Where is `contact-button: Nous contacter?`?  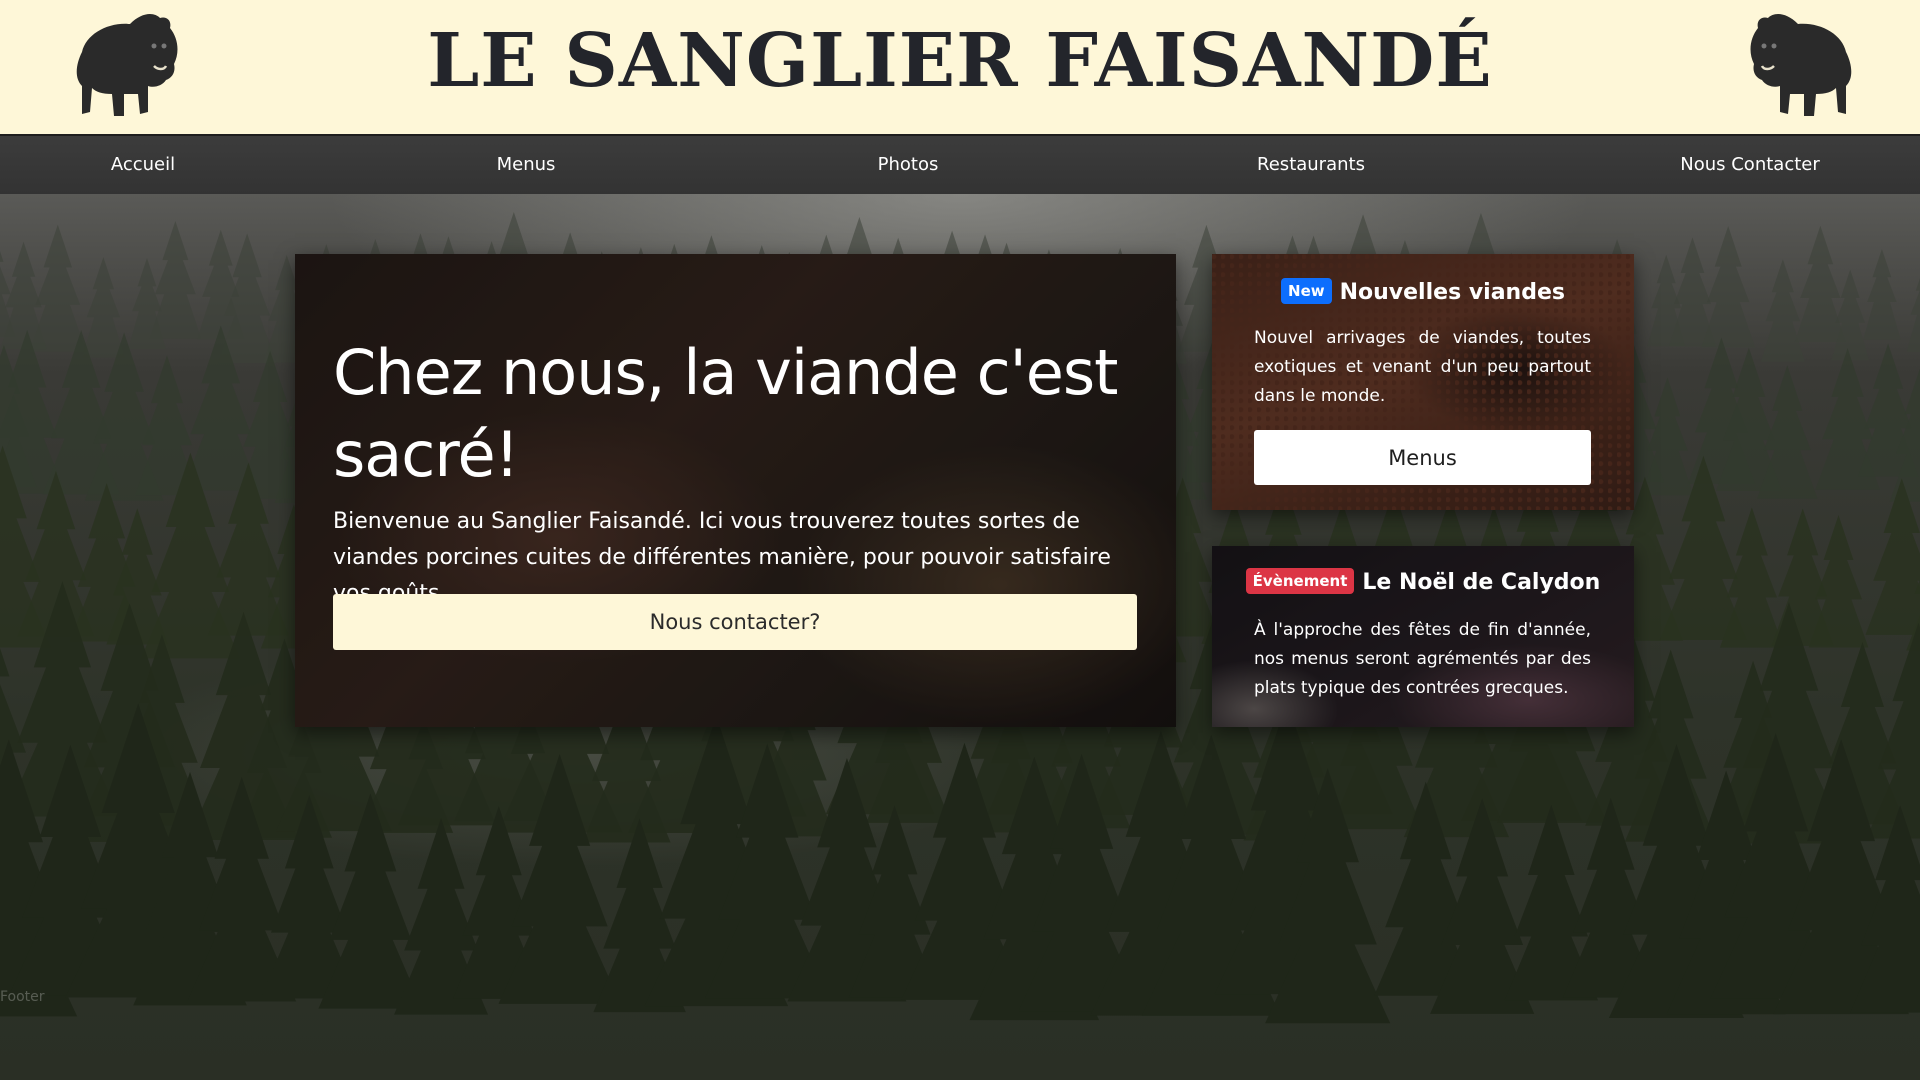 contact-button: Nous contacter? is located at coordinates (735, 622).